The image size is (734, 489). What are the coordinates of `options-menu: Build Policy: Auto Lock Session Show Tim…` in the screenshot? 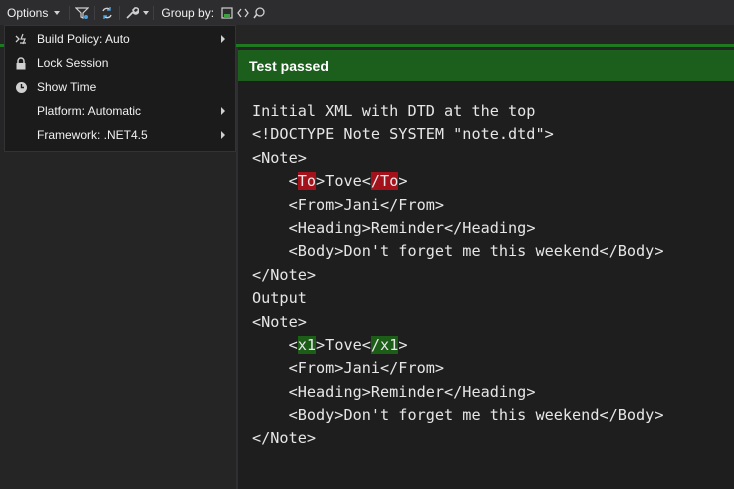 It's located at (120, 88).